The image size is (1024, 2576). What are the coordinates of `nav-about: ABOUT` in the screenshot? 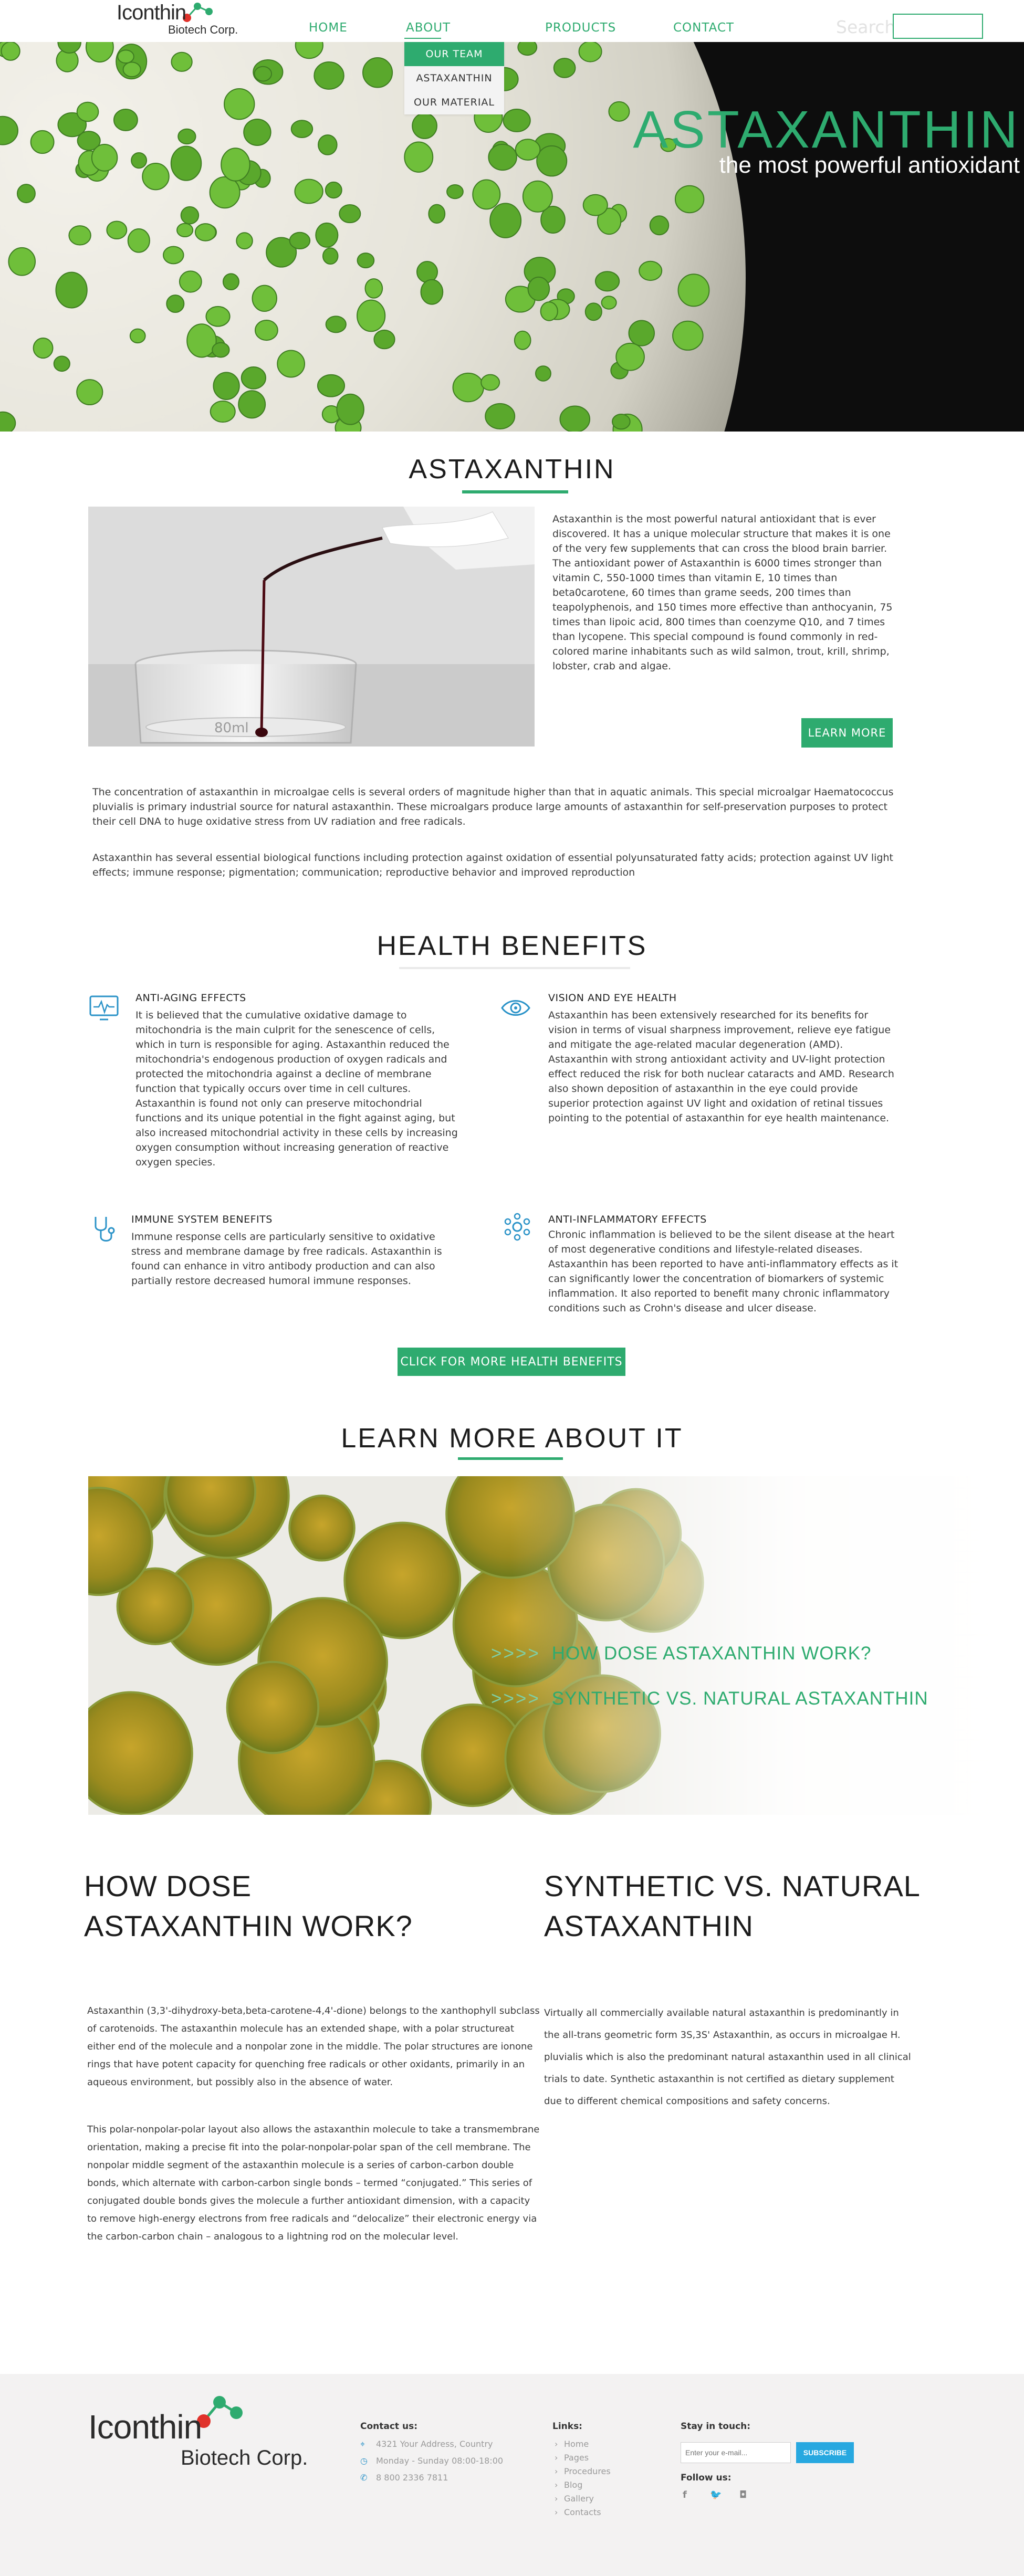 It's located at (428, 28).